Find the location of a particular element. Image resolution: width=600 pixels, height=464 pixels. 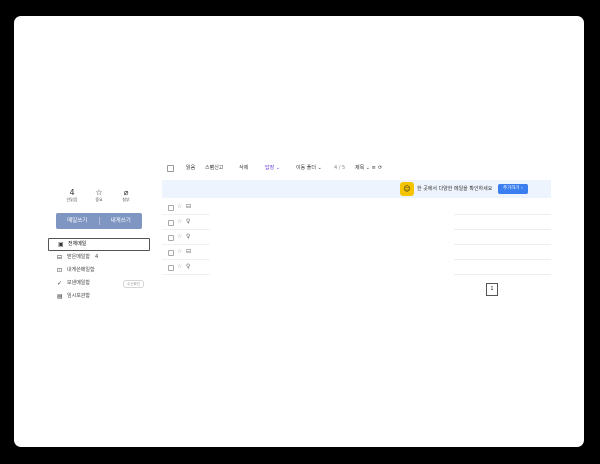

write-mail-button: 메일쓰기 is located at coordinates (77, 221).